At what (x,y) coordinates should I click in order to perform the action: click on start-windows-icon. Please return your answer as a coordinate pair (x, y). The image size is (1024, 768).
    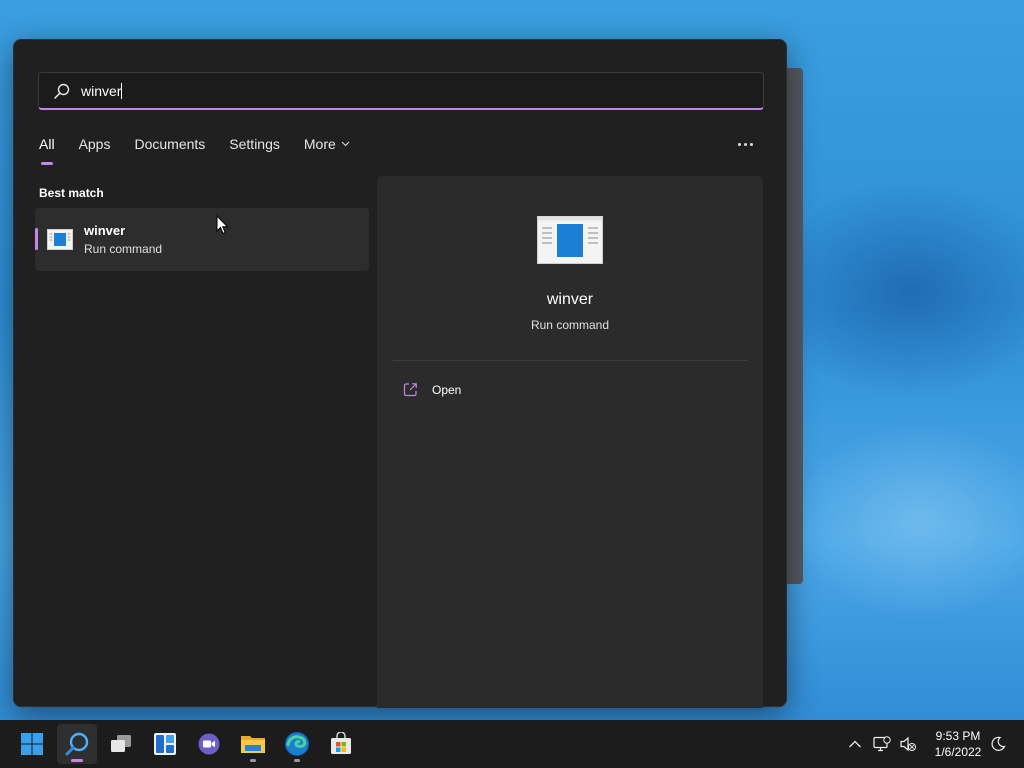
    Looking at the image, I should click on (32, 744).